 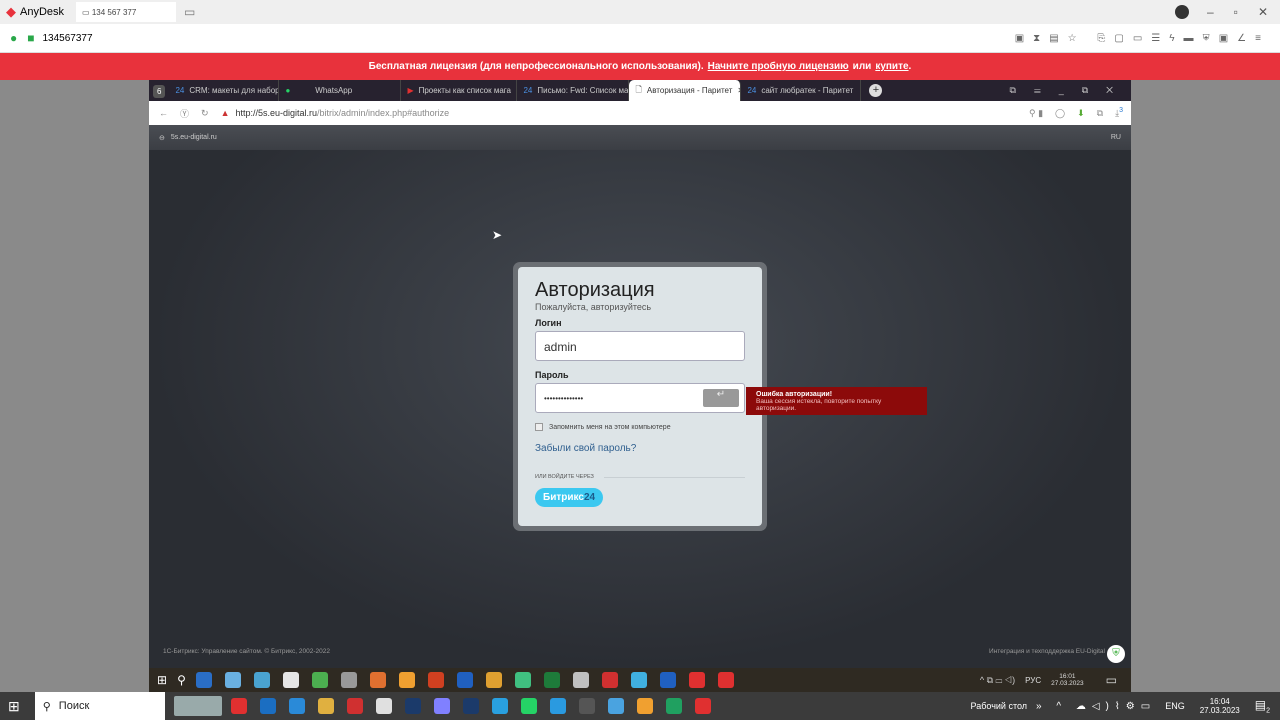 What do you see at coordinates (189, 12) in the screenshot?
I see `new-session-icon: ▭` at bounding box center [189, 12].